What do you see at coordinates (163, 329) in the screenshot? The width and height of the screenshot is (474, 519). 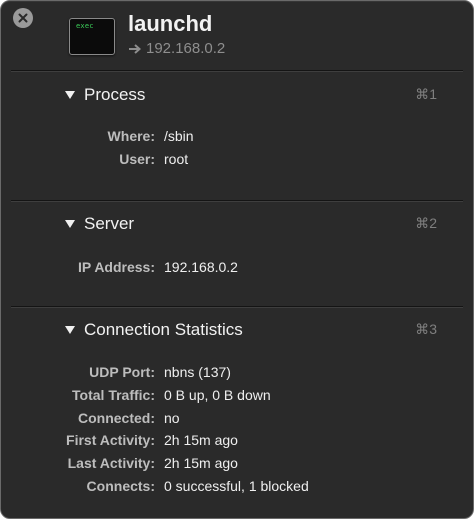 I see `section-title: Connection Statistics` at bounding box center [163, 329].